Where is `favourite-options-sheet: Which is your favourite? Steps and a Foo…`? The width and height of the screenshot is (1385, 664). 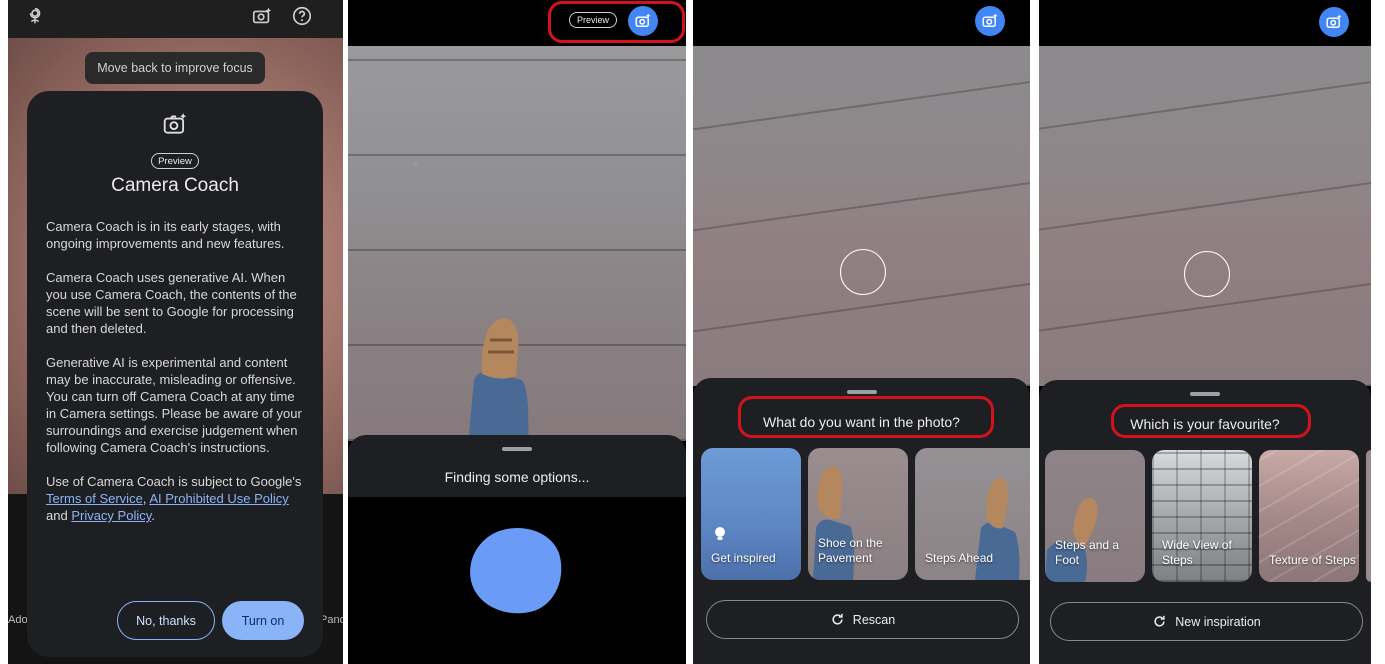
favourite-options-sheet: Which is your favourite? Steps and a Foo… is located at coordinates (1205, 522).